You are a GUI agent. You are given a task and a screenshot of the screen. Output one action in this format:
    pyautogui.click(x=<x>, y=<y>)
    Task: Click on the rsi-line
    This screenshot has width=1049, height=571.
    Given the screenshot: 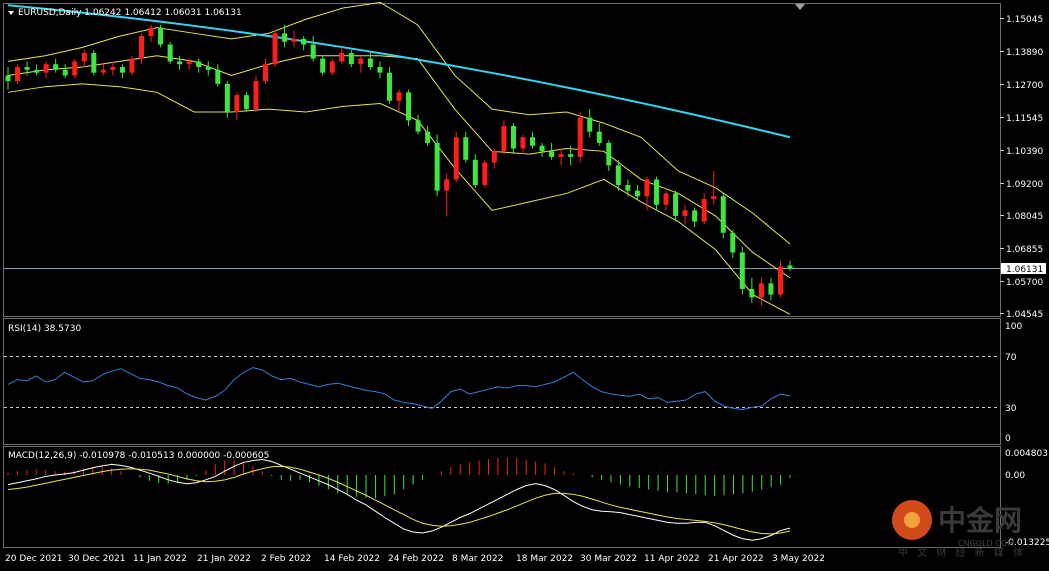 What is the action you would take?
    pyautogui.click(x=399, y=389)
    